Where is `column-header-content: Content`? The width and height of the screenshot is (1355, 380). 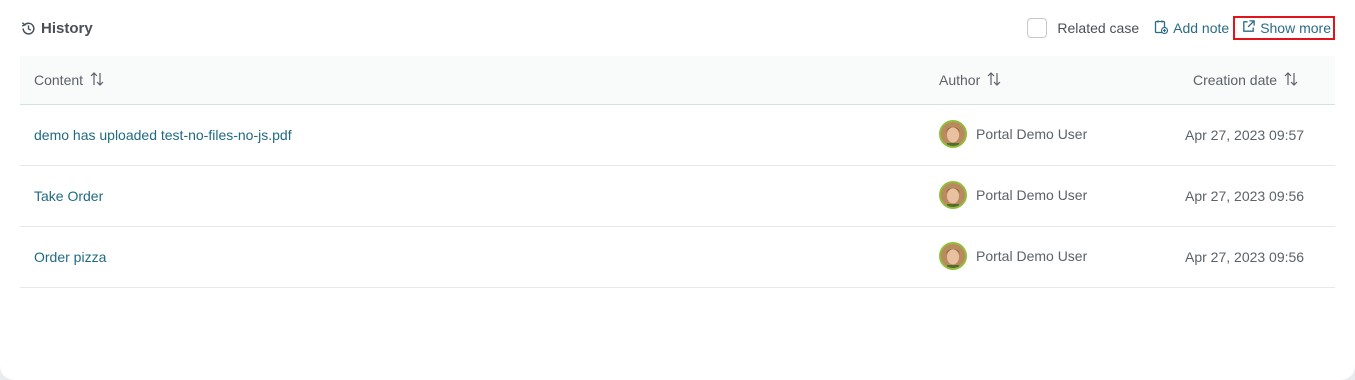
column-header-content: Content is located at coordinates (69, 80).